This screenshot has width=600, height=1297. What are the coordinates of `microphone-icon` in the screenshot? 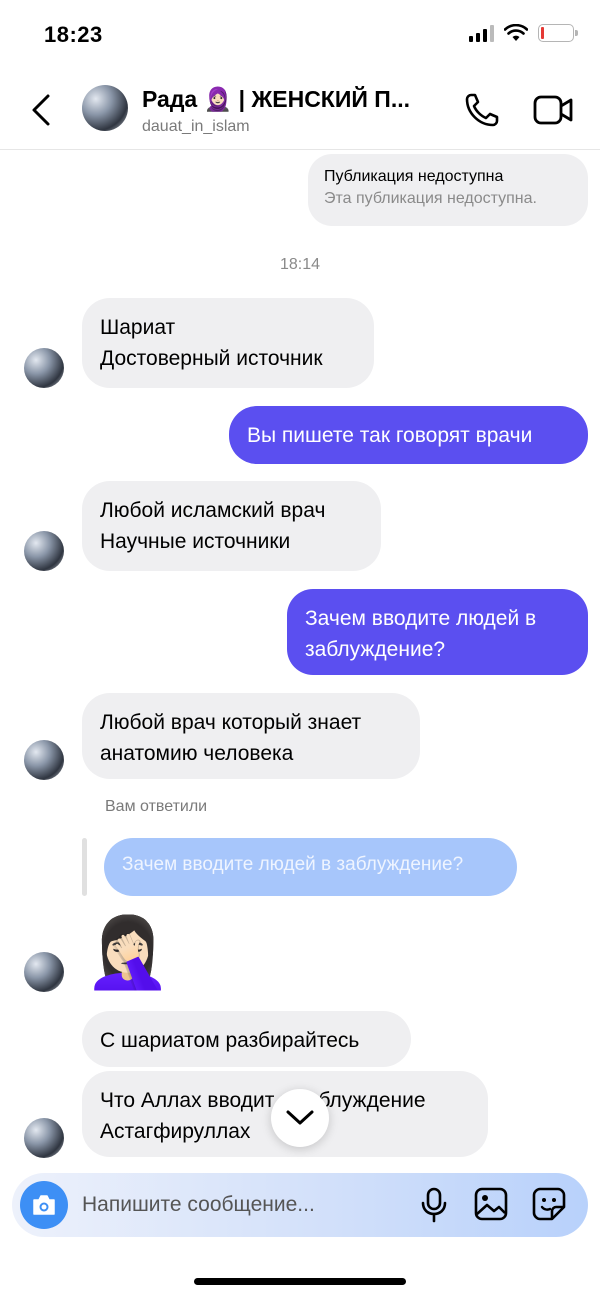 It's located at (434, 1205).